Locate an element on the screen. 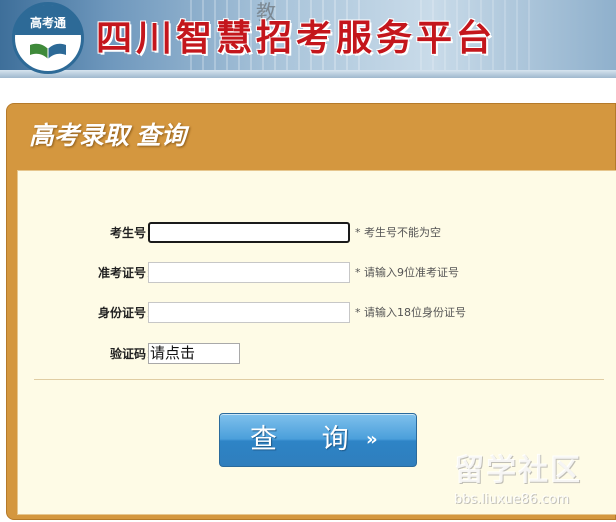 The height and width of the screenshot is (522, 616). id-number-hint: * 请输入18位身份证号 is located at coordinates (410, 312).